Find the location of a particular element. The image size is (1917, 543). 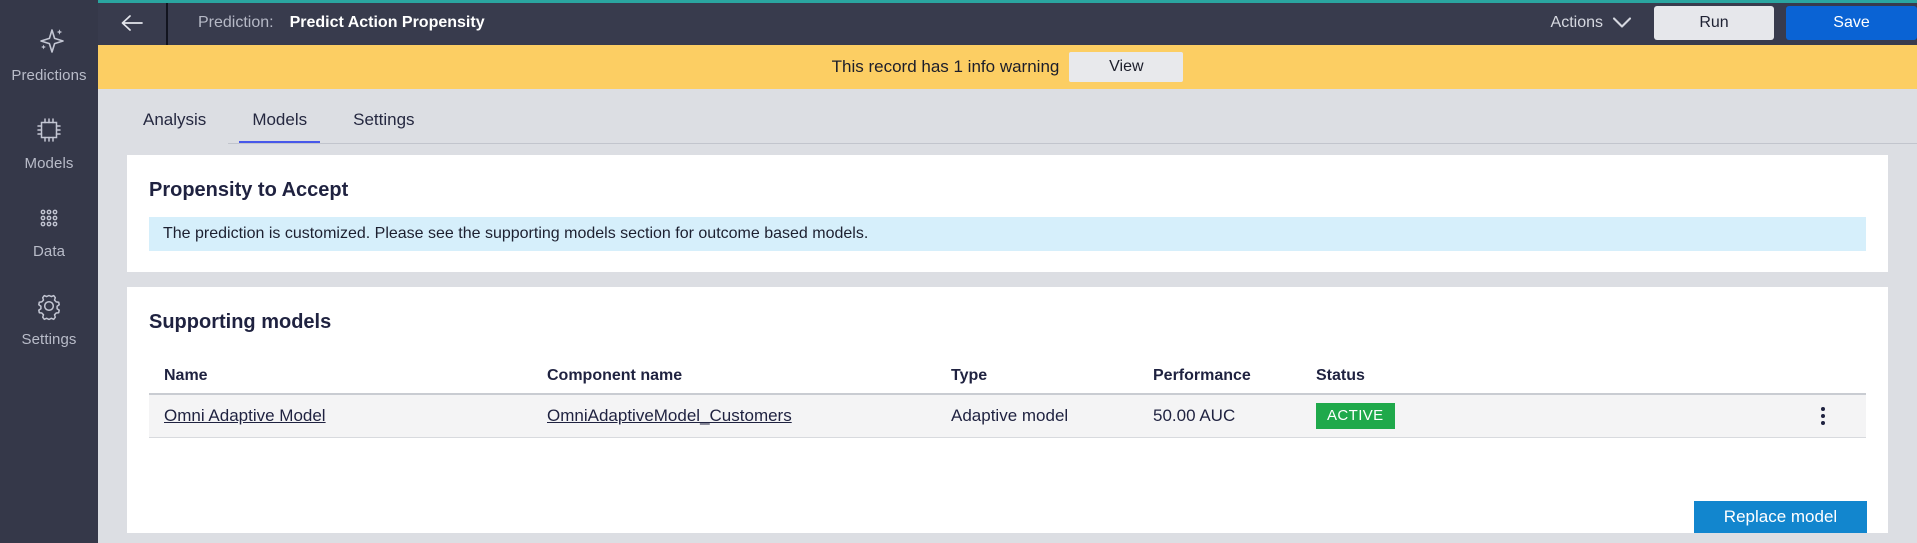

cell-status: ACTIVE is located at coordinates (1506, 416).